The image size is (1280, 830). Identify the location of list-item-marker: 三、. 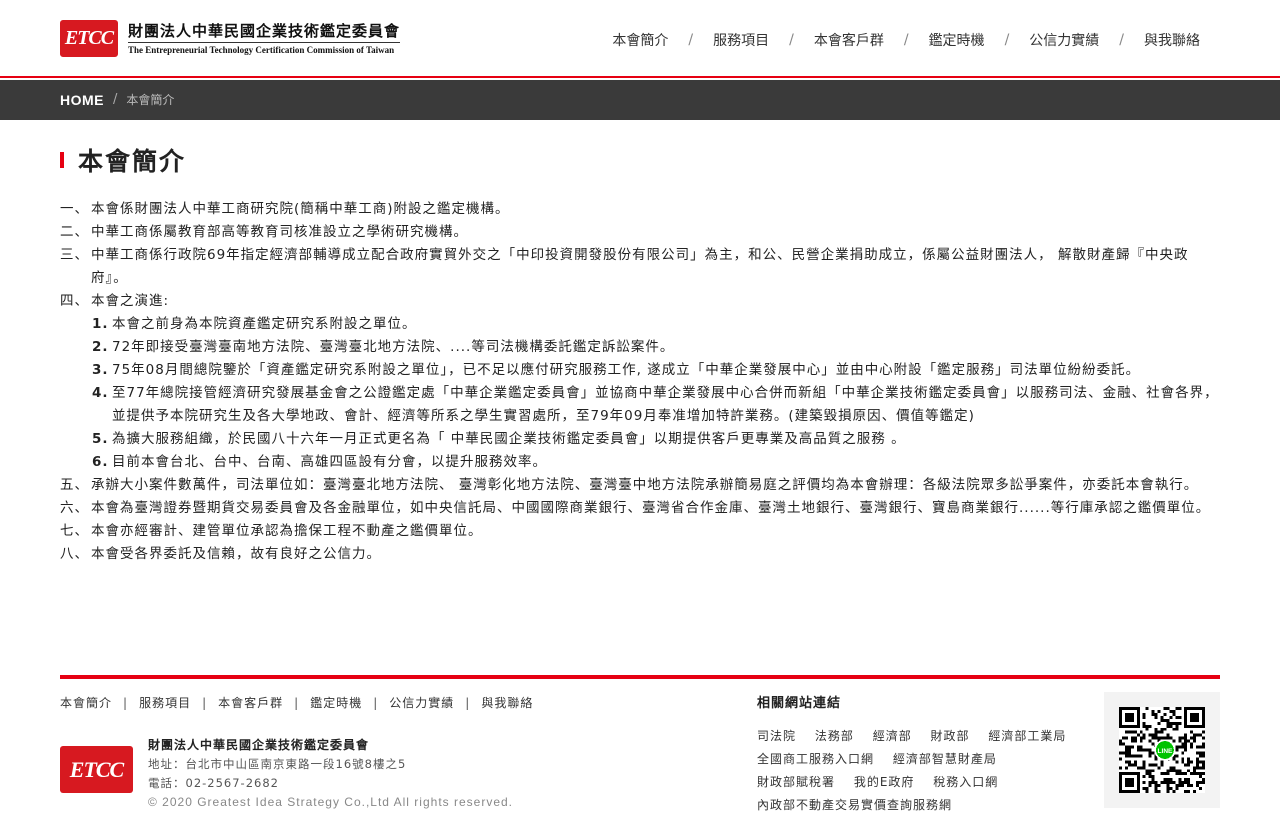
(74, 255).